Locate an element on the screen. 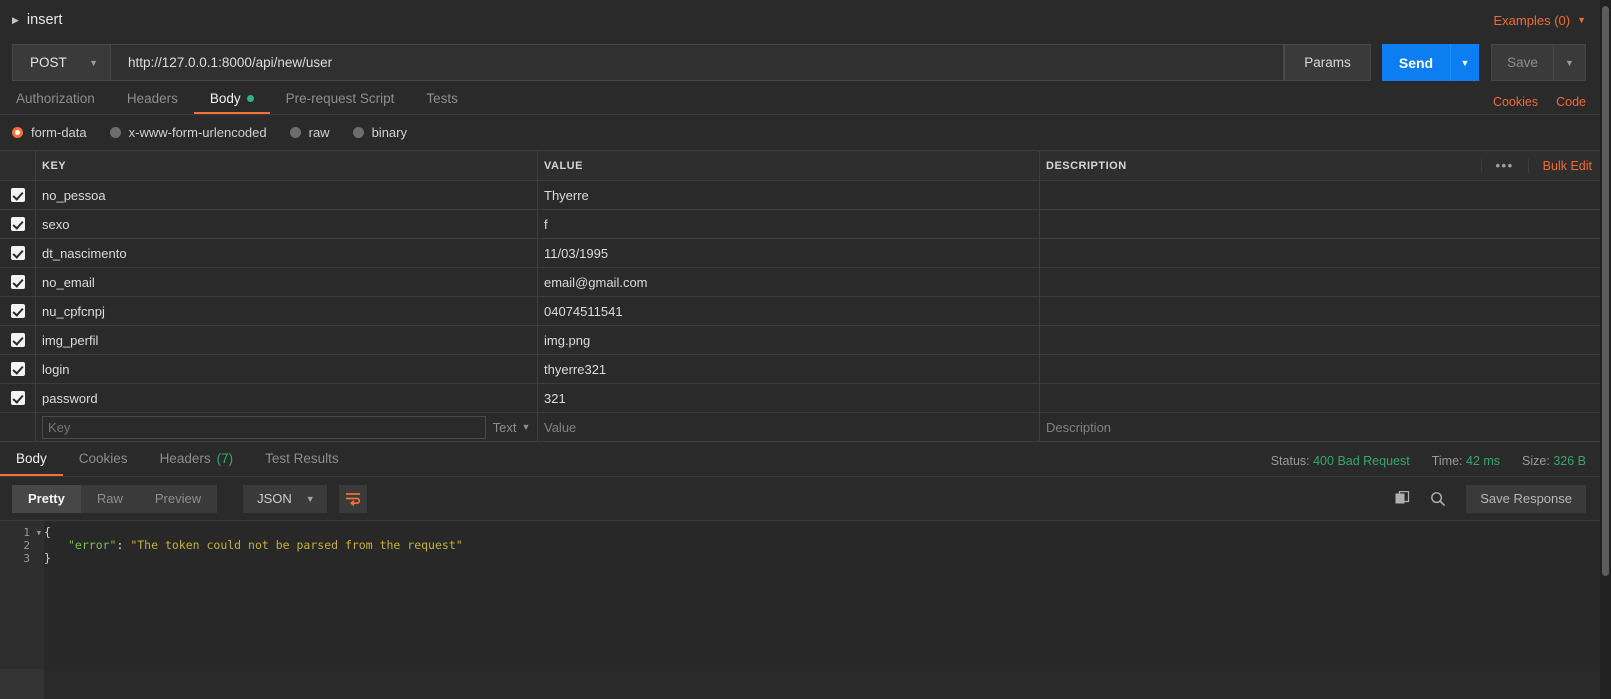  view-mode-pretty: Pretty is located at coordinates (46, 498).